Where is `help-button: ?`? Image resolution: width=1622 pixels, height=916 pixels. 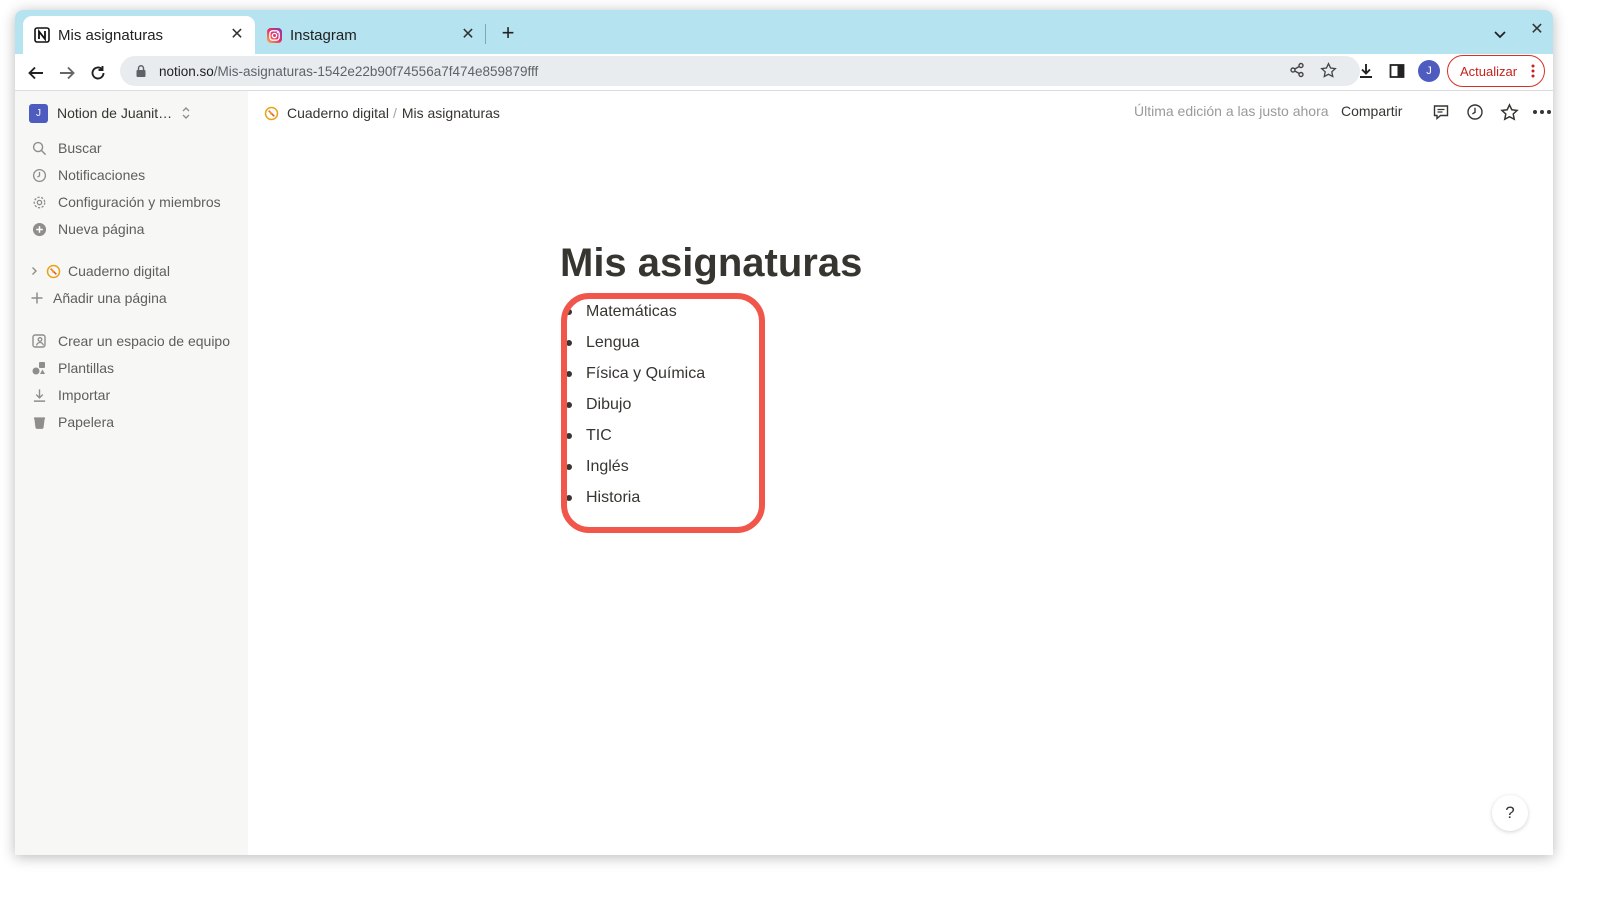 help-button: ? is located at coordinates (1510, 813).